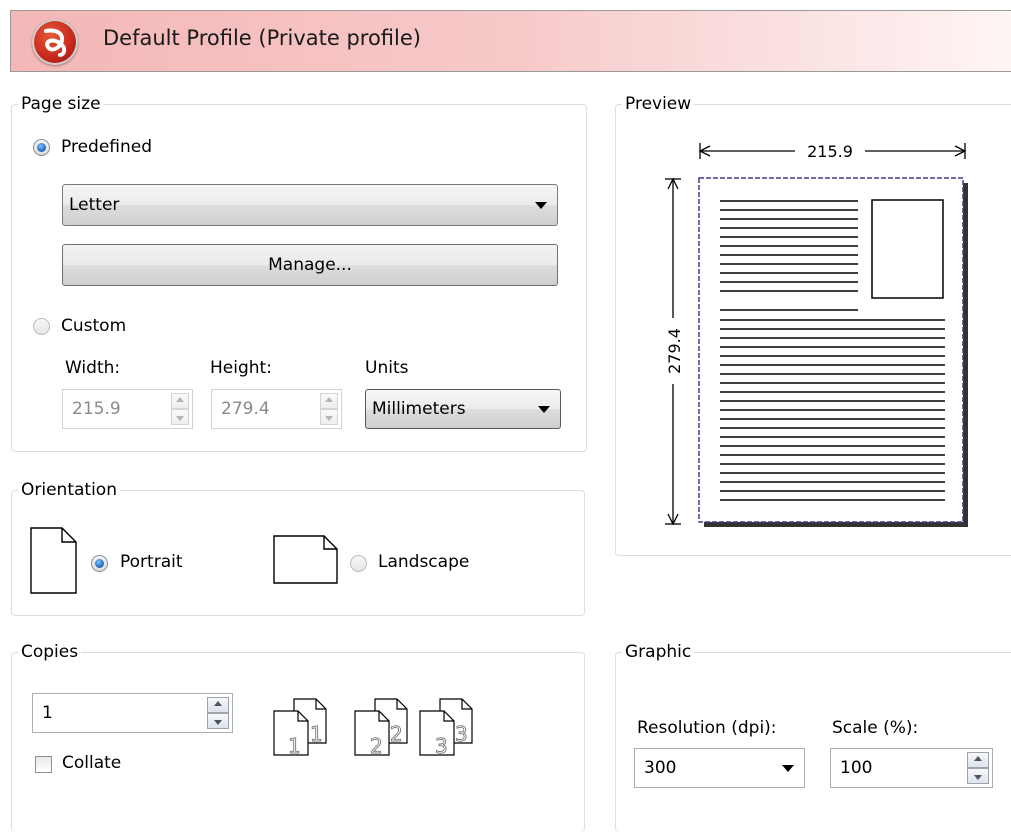  What do you see at coordinates (43, 764) in the screenshot?
I see `collate-checkbox` at bounding box center [43, 764].